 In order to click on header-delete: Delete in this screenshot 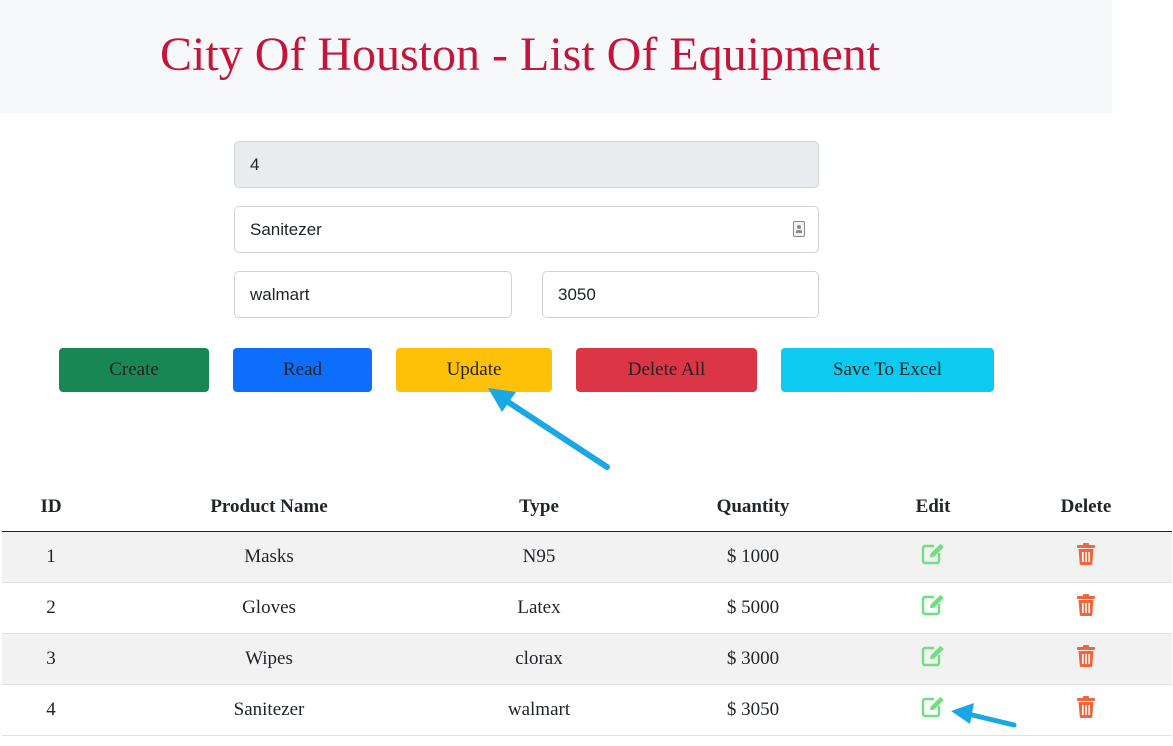, I will do `click(1086, 507)`.